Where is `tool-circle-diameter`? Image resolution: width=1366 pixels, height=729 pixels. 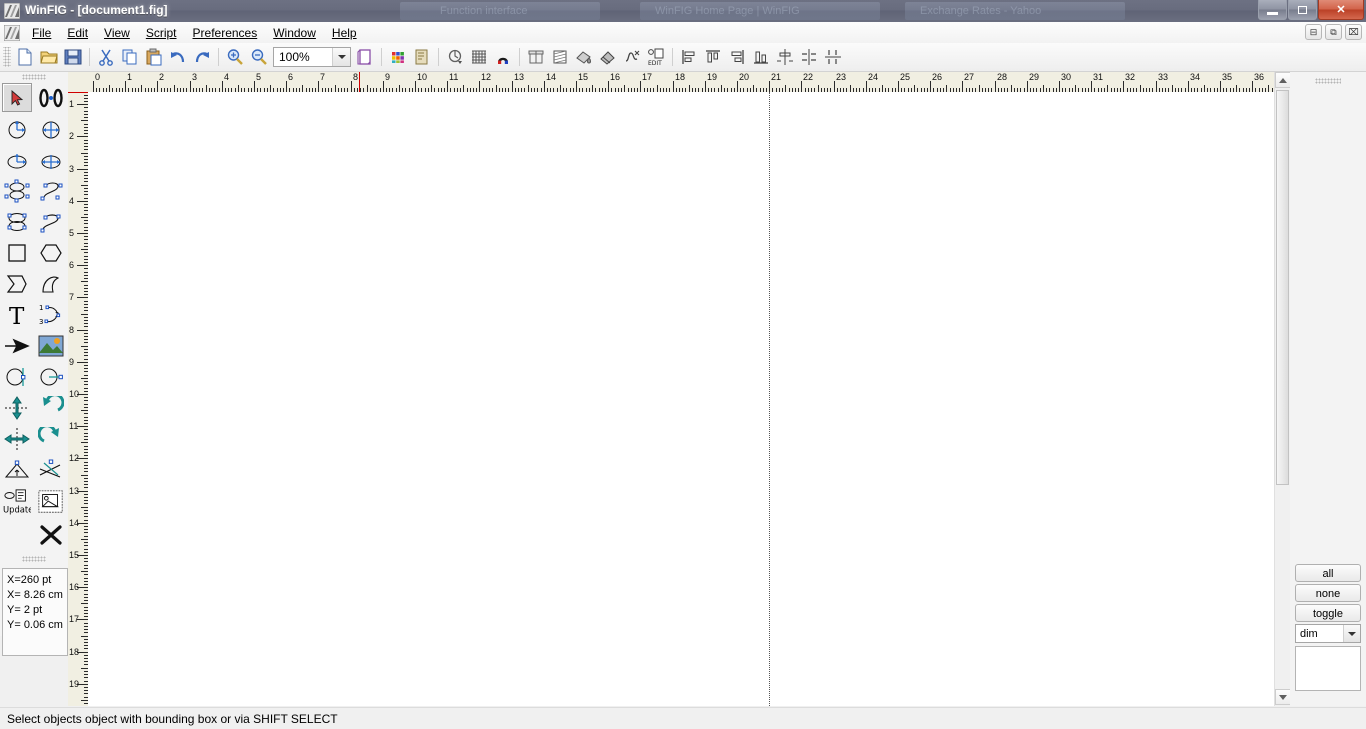
tool-circle-diameter is located at coordinates (51, 128).